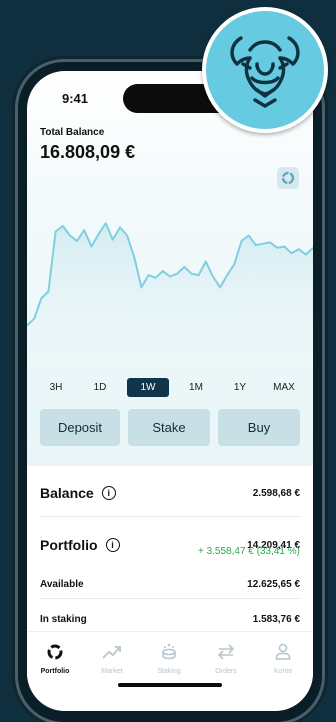  I want to click on portfolio-gain: + 3.558,47 € (33,41 %), so click(248, 551).